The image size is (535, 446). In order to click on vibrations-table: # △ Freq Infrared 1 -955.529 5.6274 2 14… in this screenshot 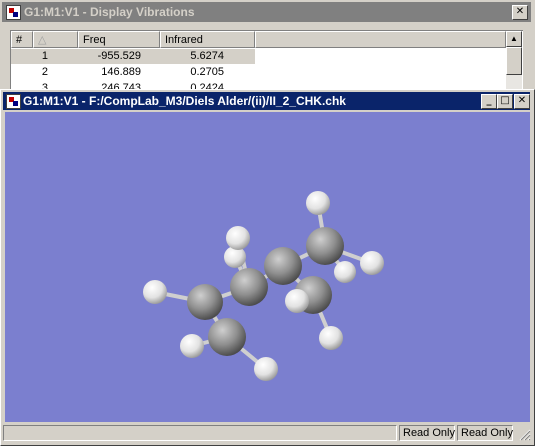, I will do `click(266, 60)`.